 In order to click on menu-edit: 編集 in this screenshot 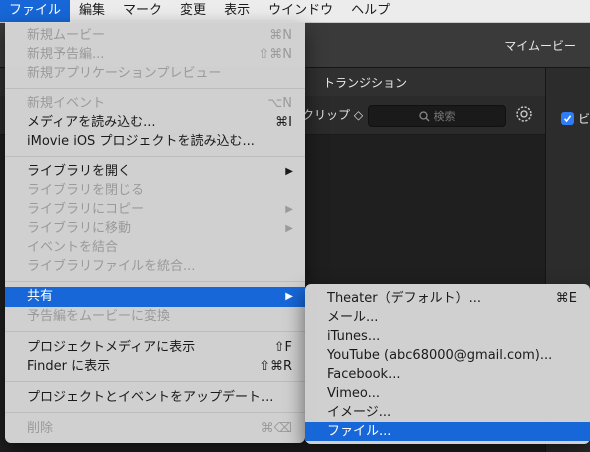, I will do `click(92, 11)`.